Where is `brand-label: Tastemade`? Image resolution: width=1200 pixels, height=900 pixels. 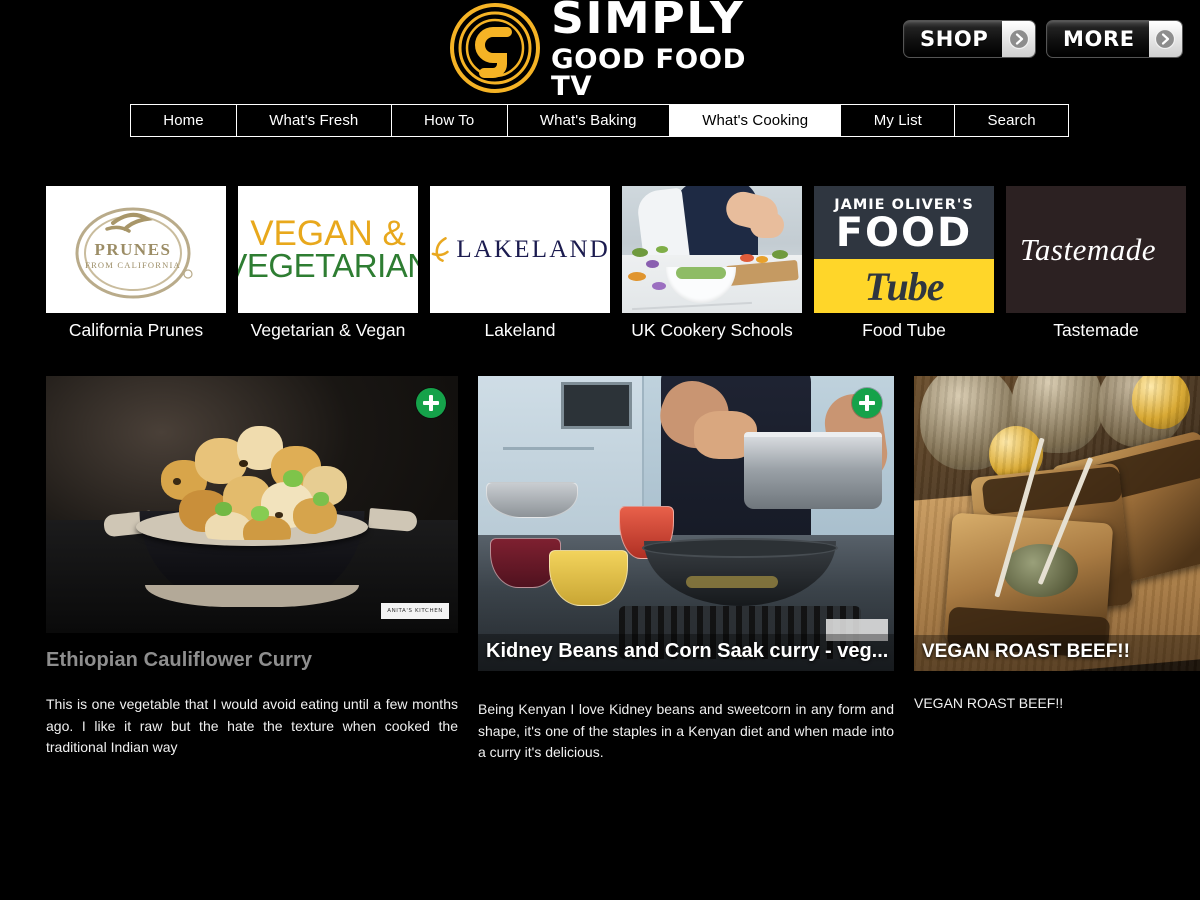 brand-label: Tastemade is located at coordinates (1096, 330).